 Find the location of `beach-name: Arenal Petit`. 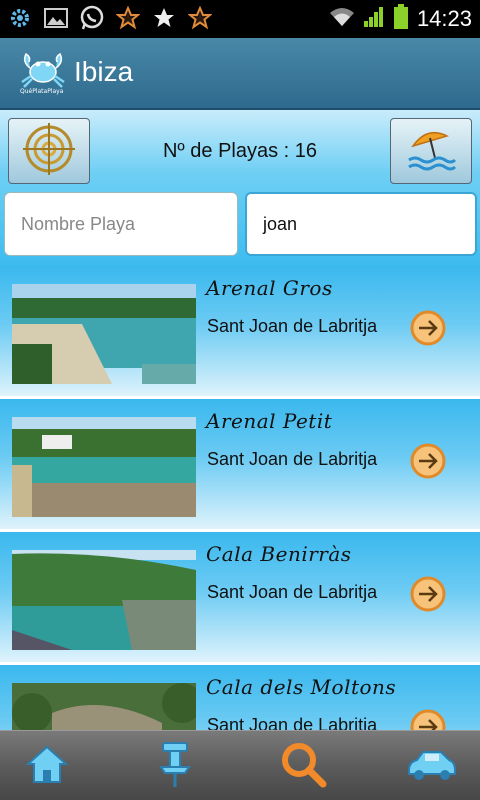

beach-name: Arenal Petit is located at coordinates (269, 421).